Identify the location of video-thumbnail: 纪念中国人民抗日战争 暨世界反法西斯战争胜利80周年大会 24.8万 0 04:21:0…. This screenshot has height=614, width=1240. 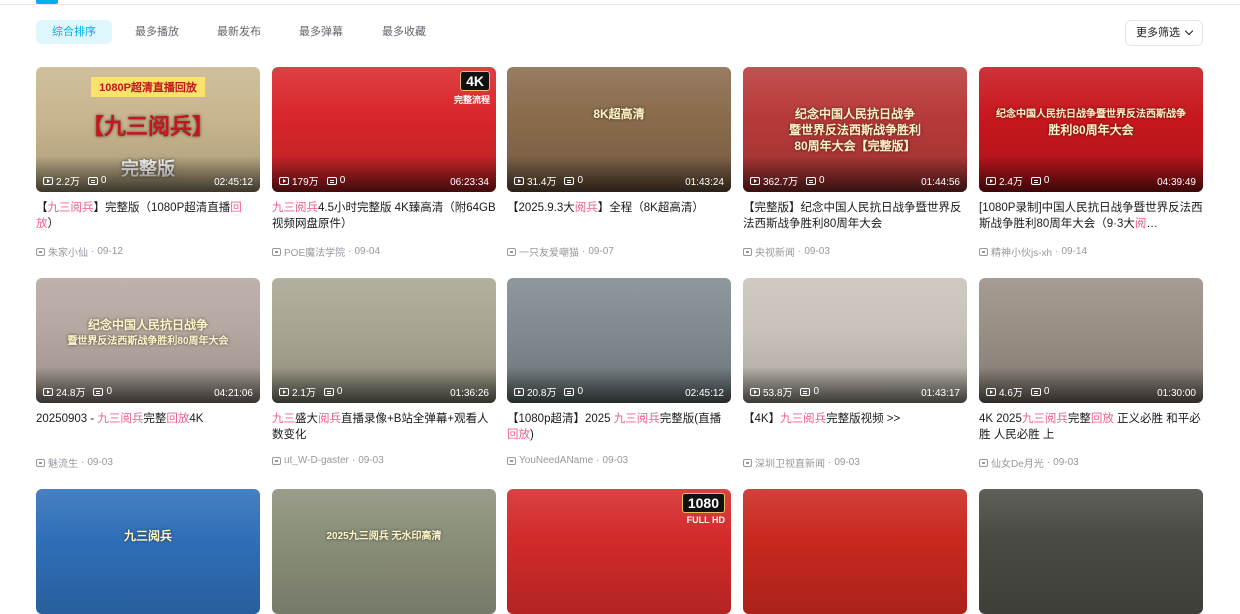
(148, 340).